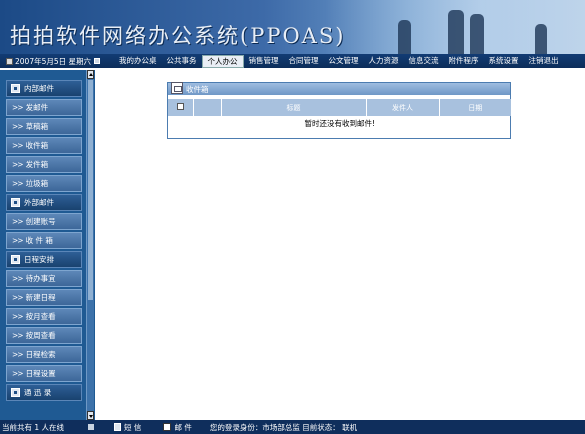 This screenshot has width=585, height=434. I want to click on sidebar-item-new-schedule: >> 新建日程, so click(44, 297).